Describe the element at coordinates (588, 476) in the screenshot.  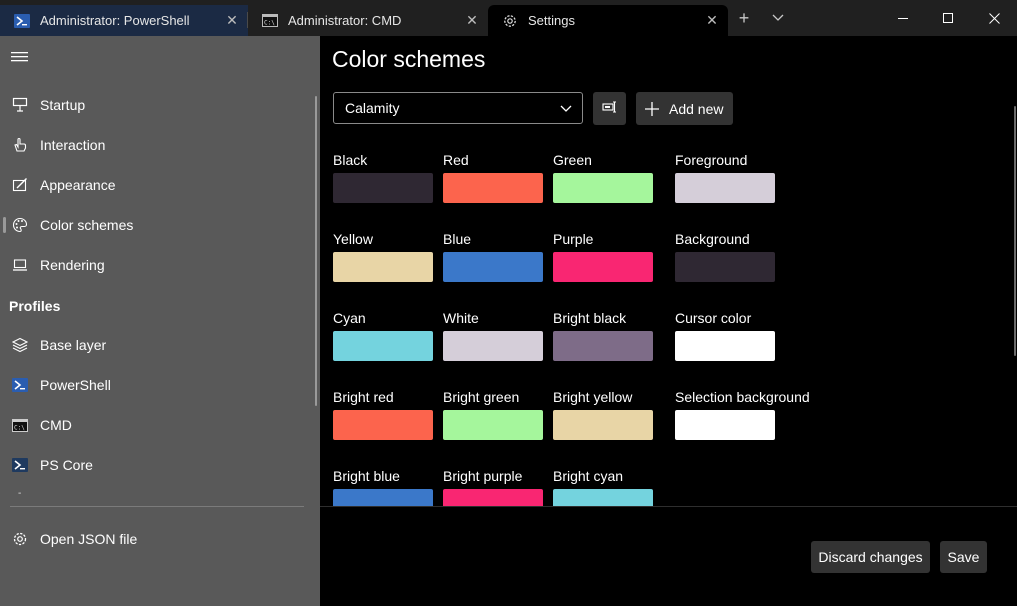
I see `color-label: Bright cyan` at that location.